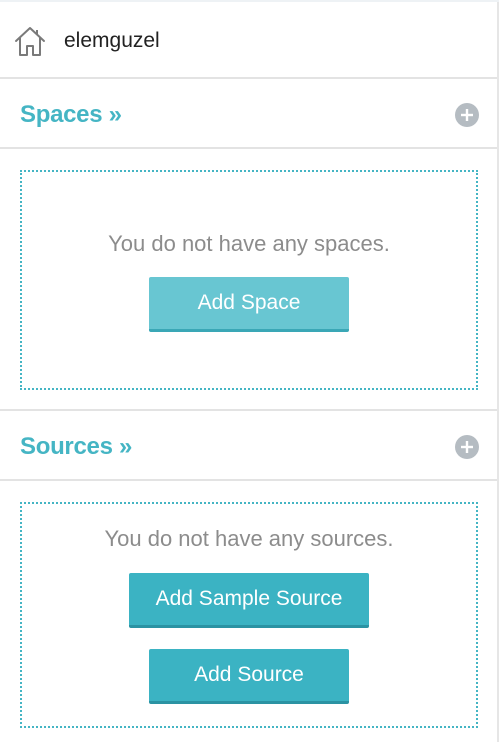  Describe the element at coordinates (249, 676) in the screenshot. I see `add-source-button: Add Source` at that location.